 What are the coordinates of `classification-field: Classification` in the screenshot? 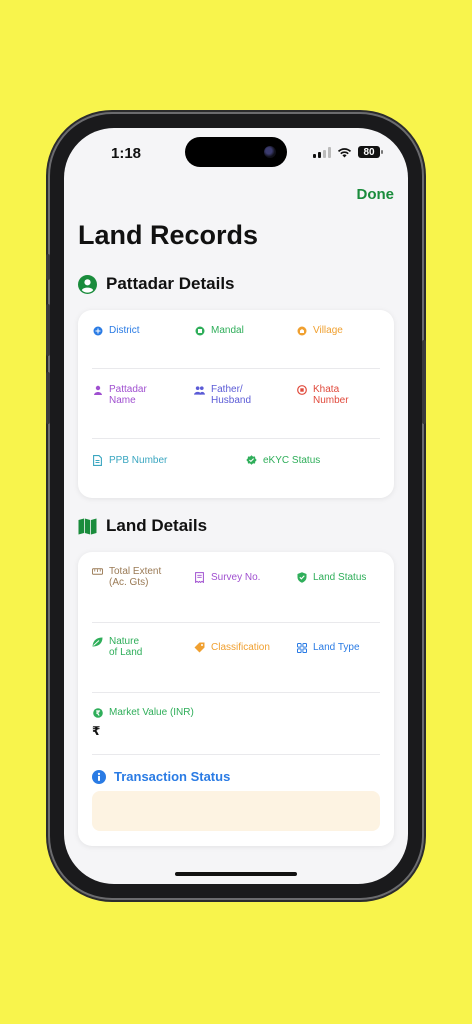 It's located at (232, 647).